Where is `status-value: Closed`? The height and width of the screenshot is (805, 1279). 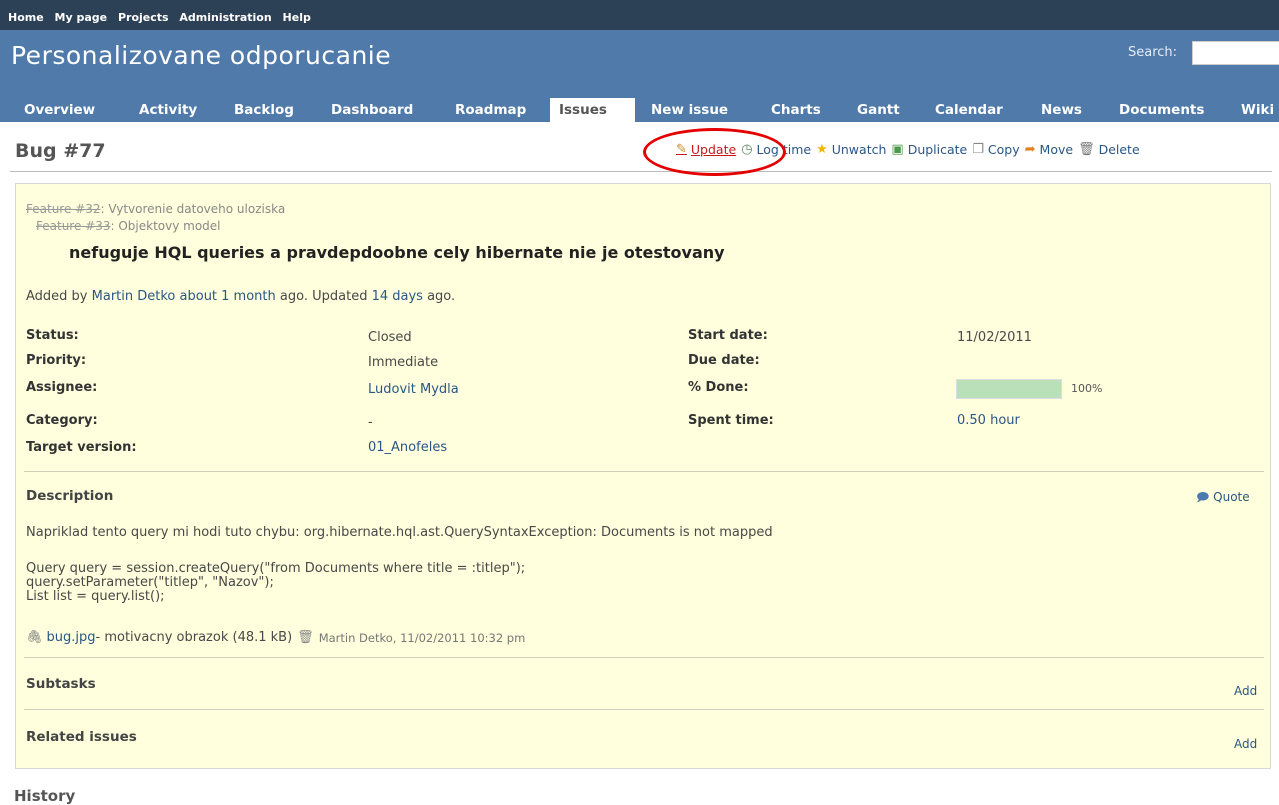
status-value: Closed is located at coordinates (390, 337).